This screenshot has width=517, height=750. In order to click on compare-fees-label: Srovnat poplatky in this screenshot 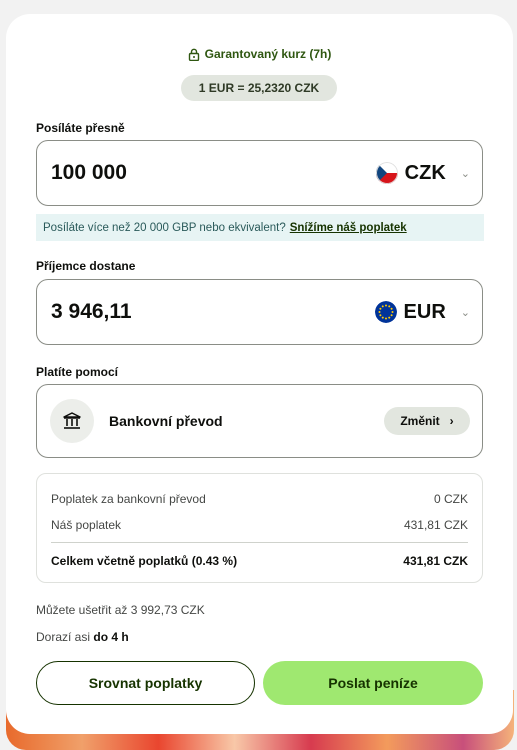, I will do `click(145, 683)`.